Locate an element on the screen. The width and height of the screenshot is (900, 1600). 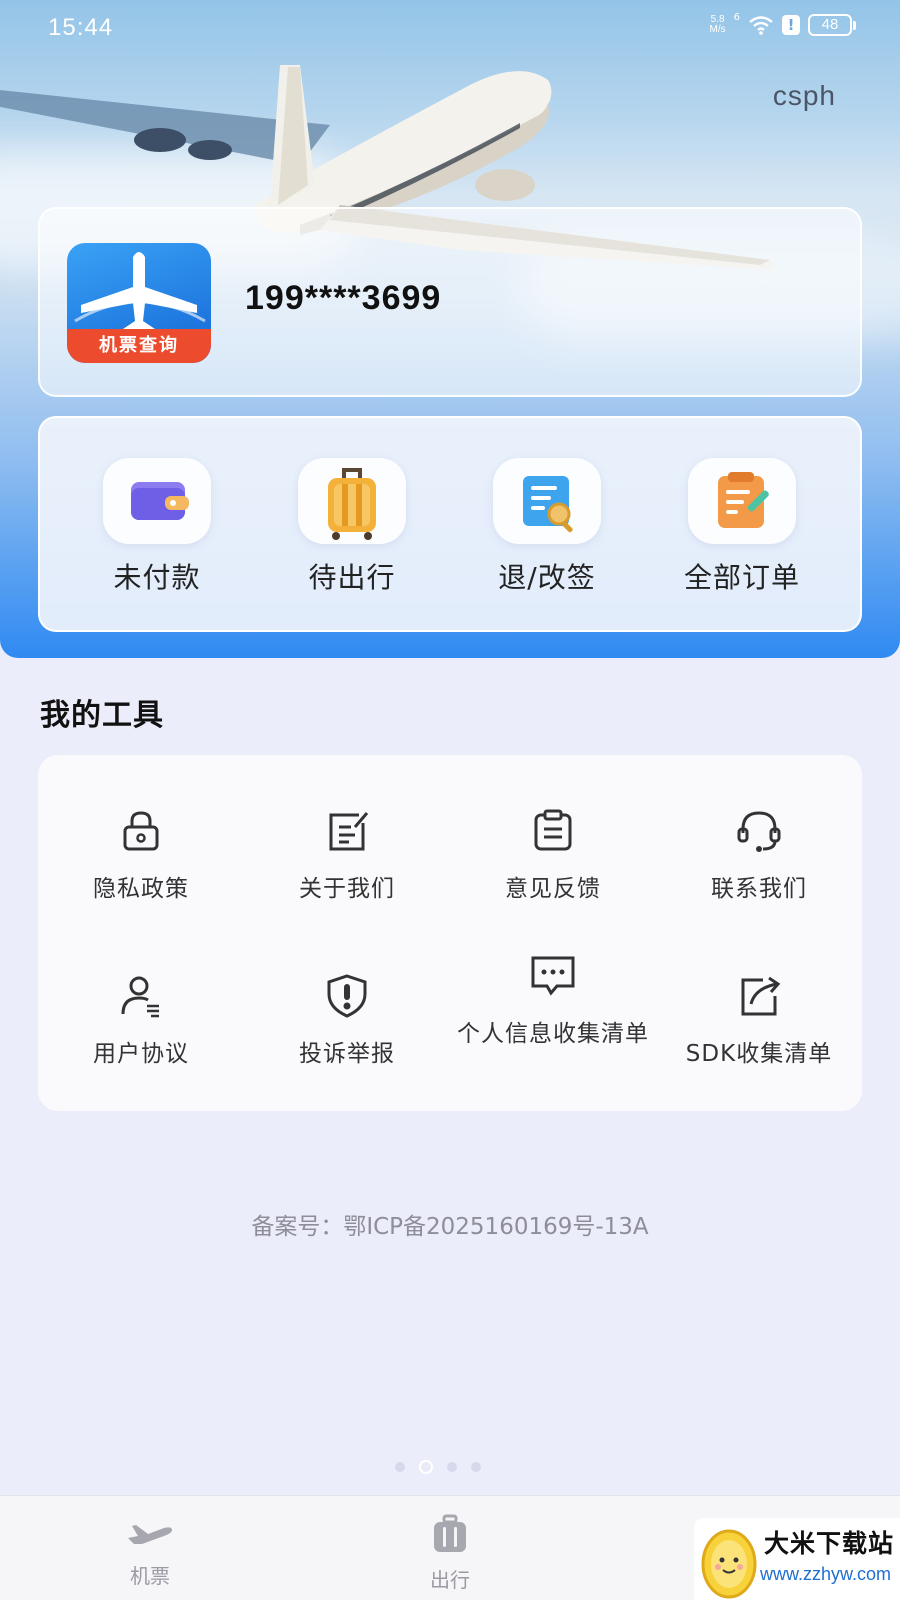
user-agreement-icon is located at coordinates (140, 997).